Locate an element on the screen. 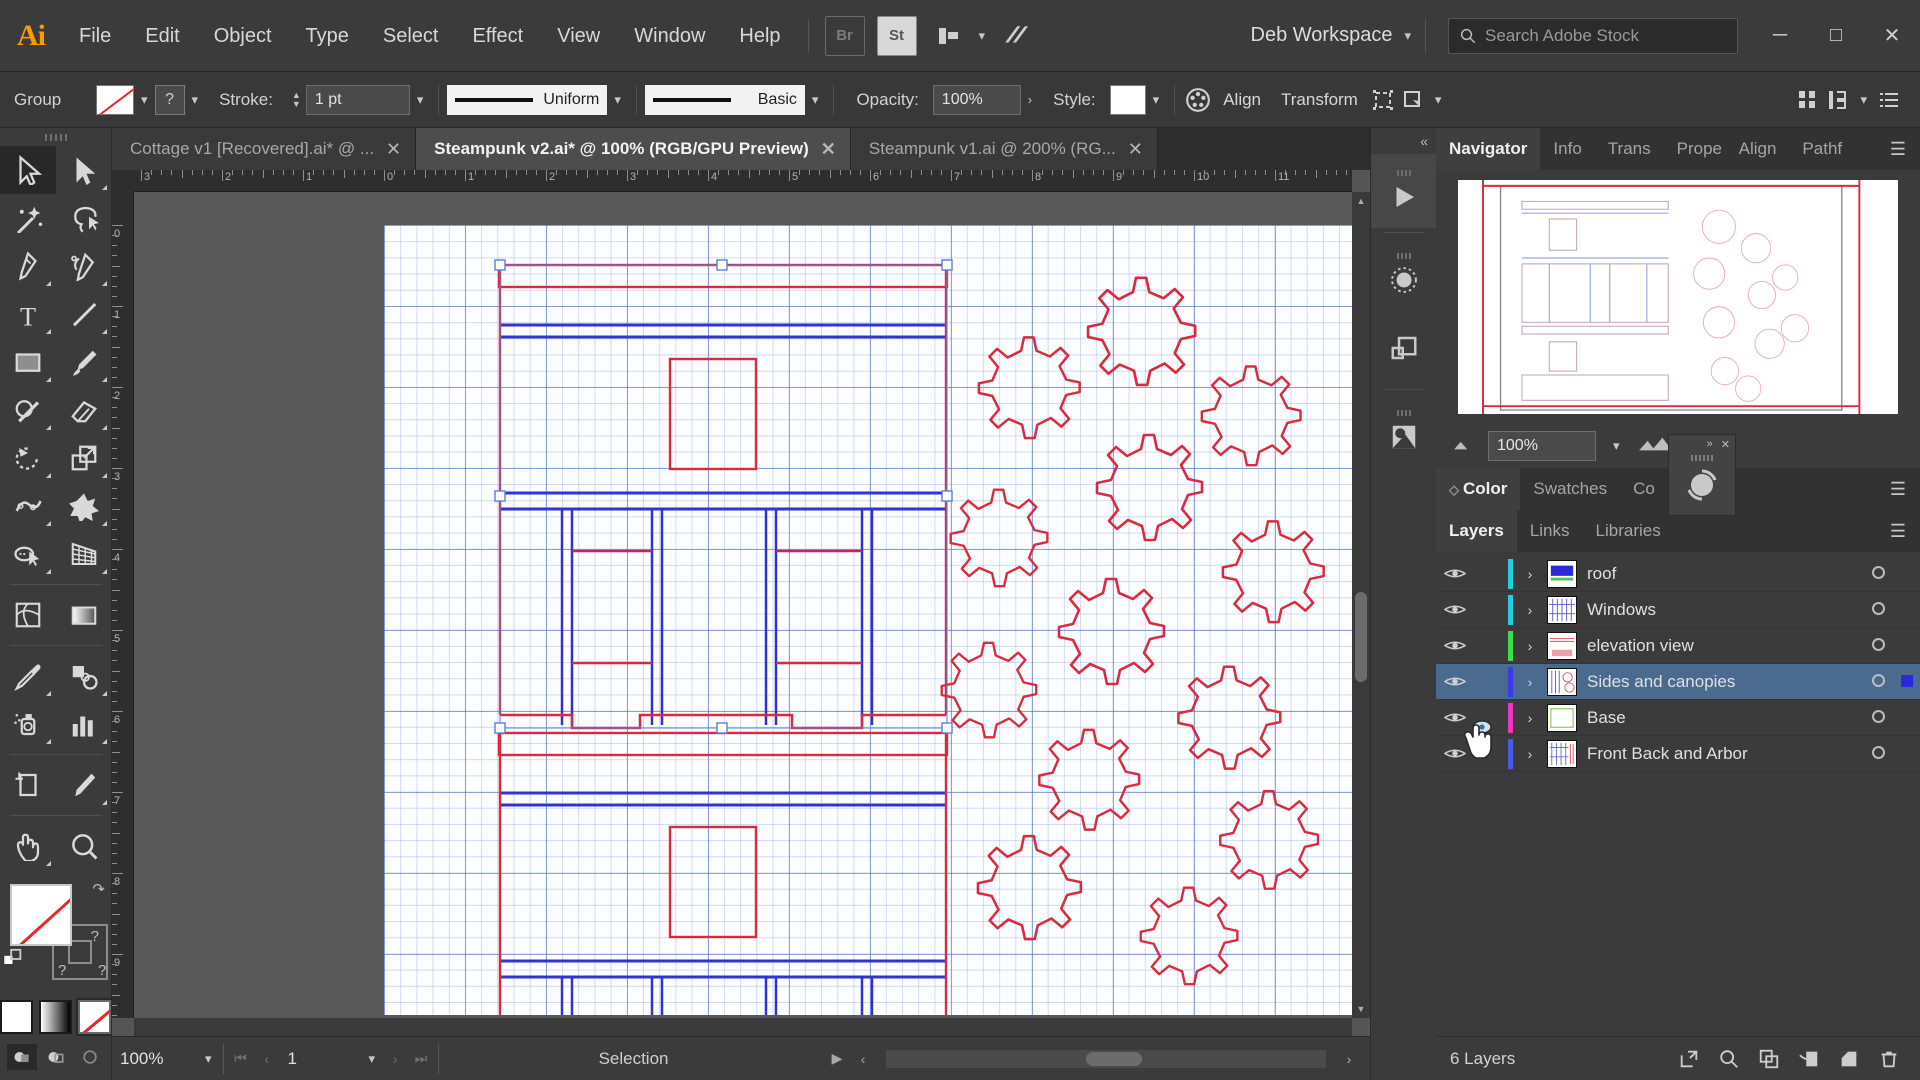  close-button: ✕ is located at coordinates (1892, 36).